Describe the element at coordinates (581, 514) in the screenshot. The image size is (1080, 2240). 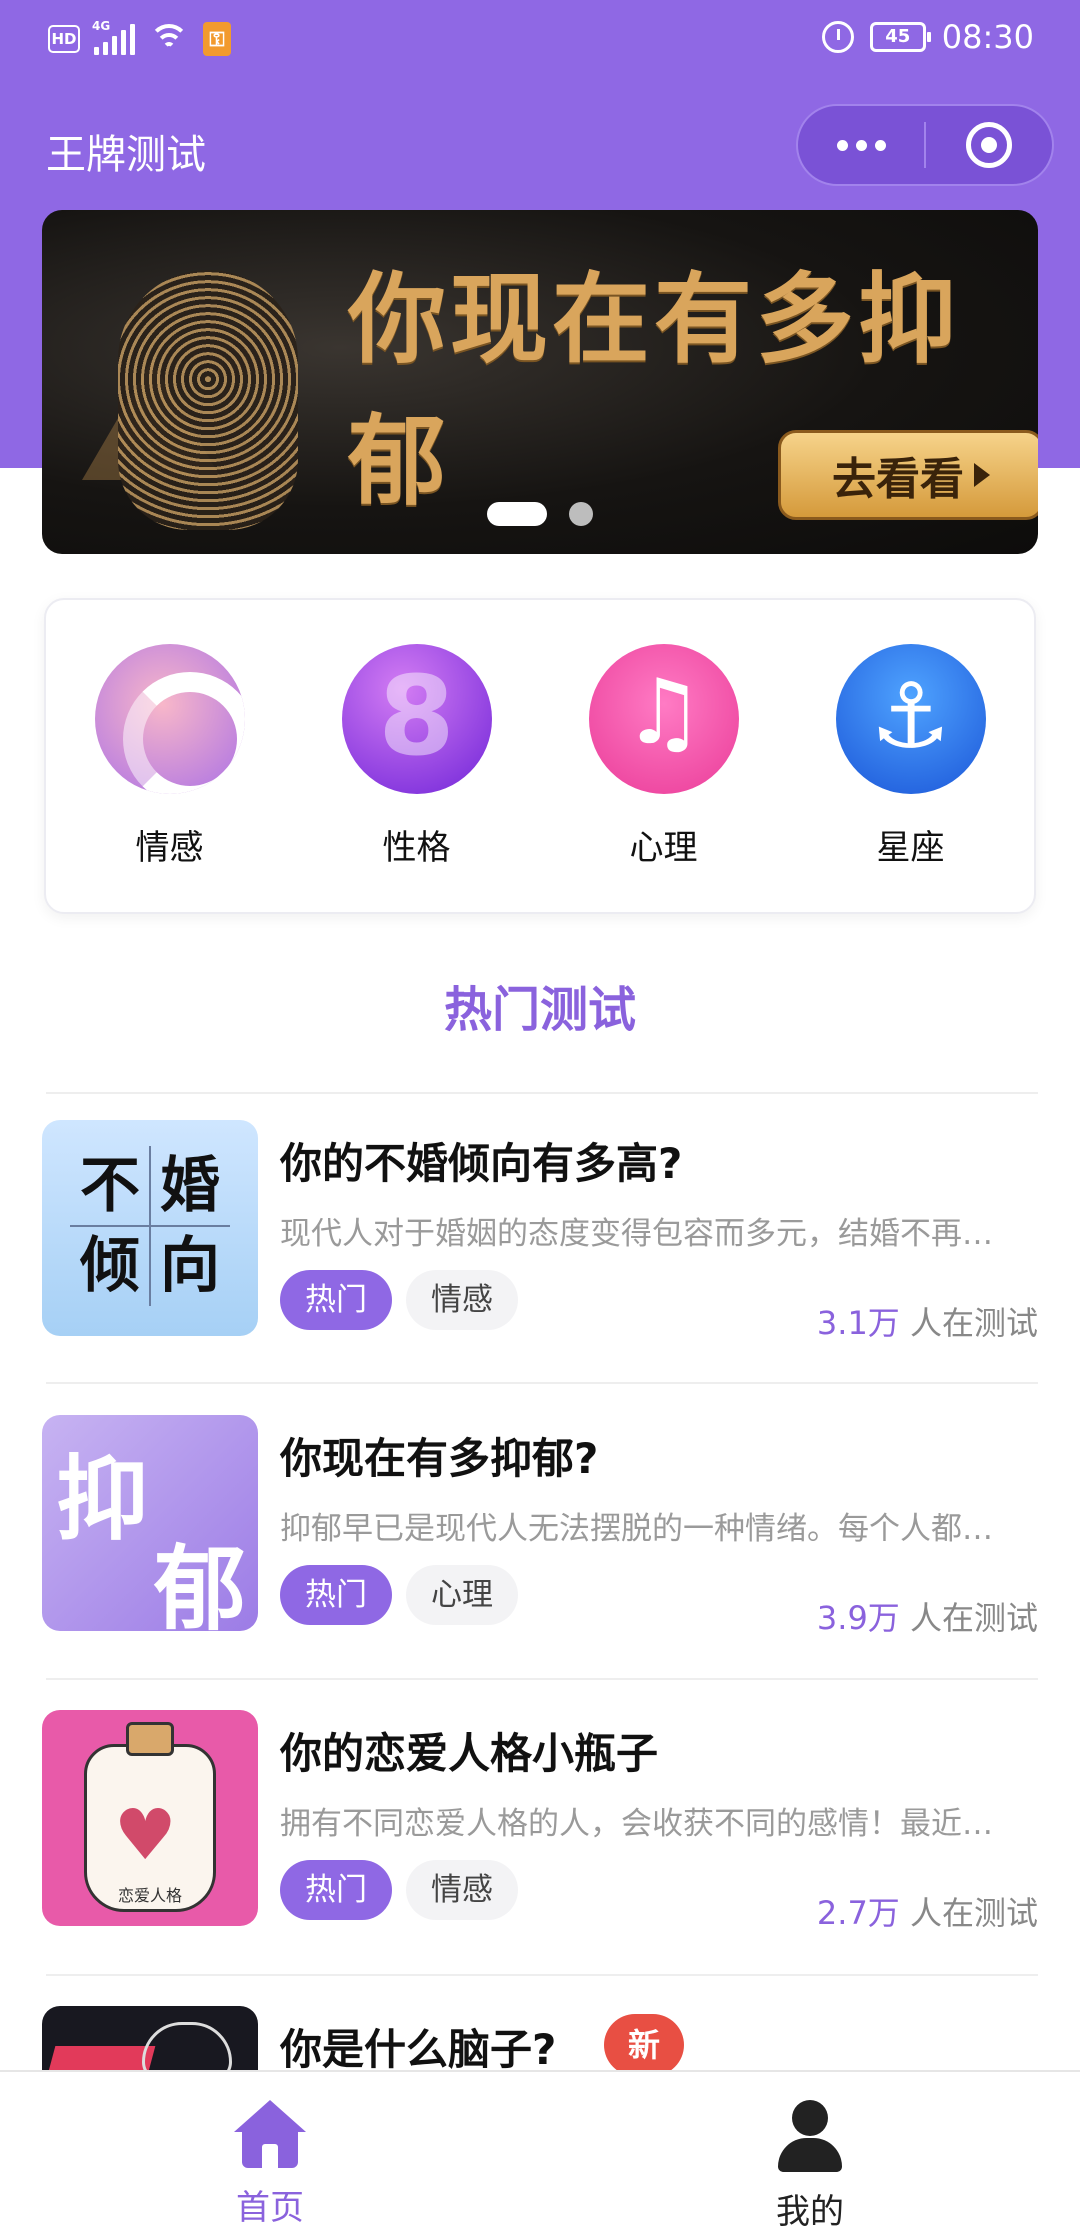
I see `indicator-dot` at that location.